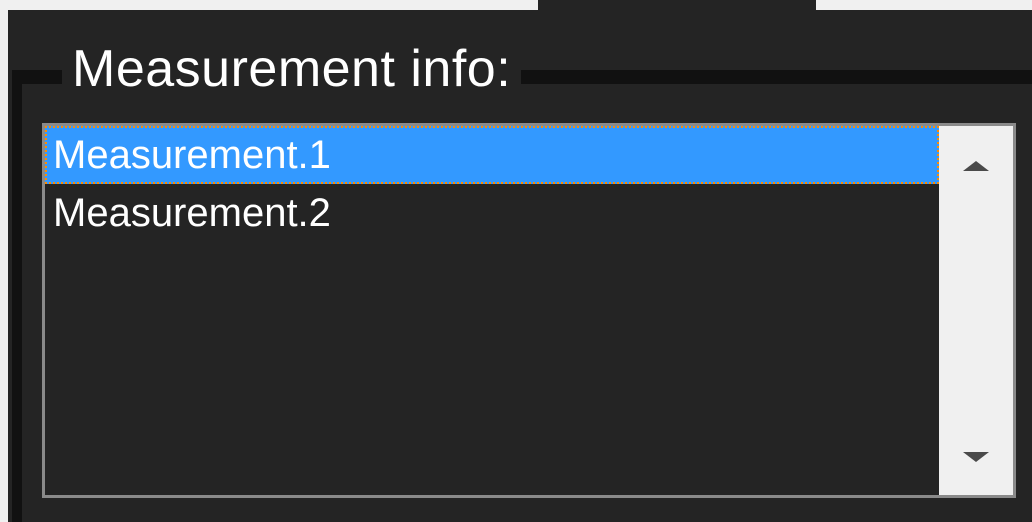 The image size is (1032, 522). I want to click on scroll-down-arrow-icon, so click(976, 457).